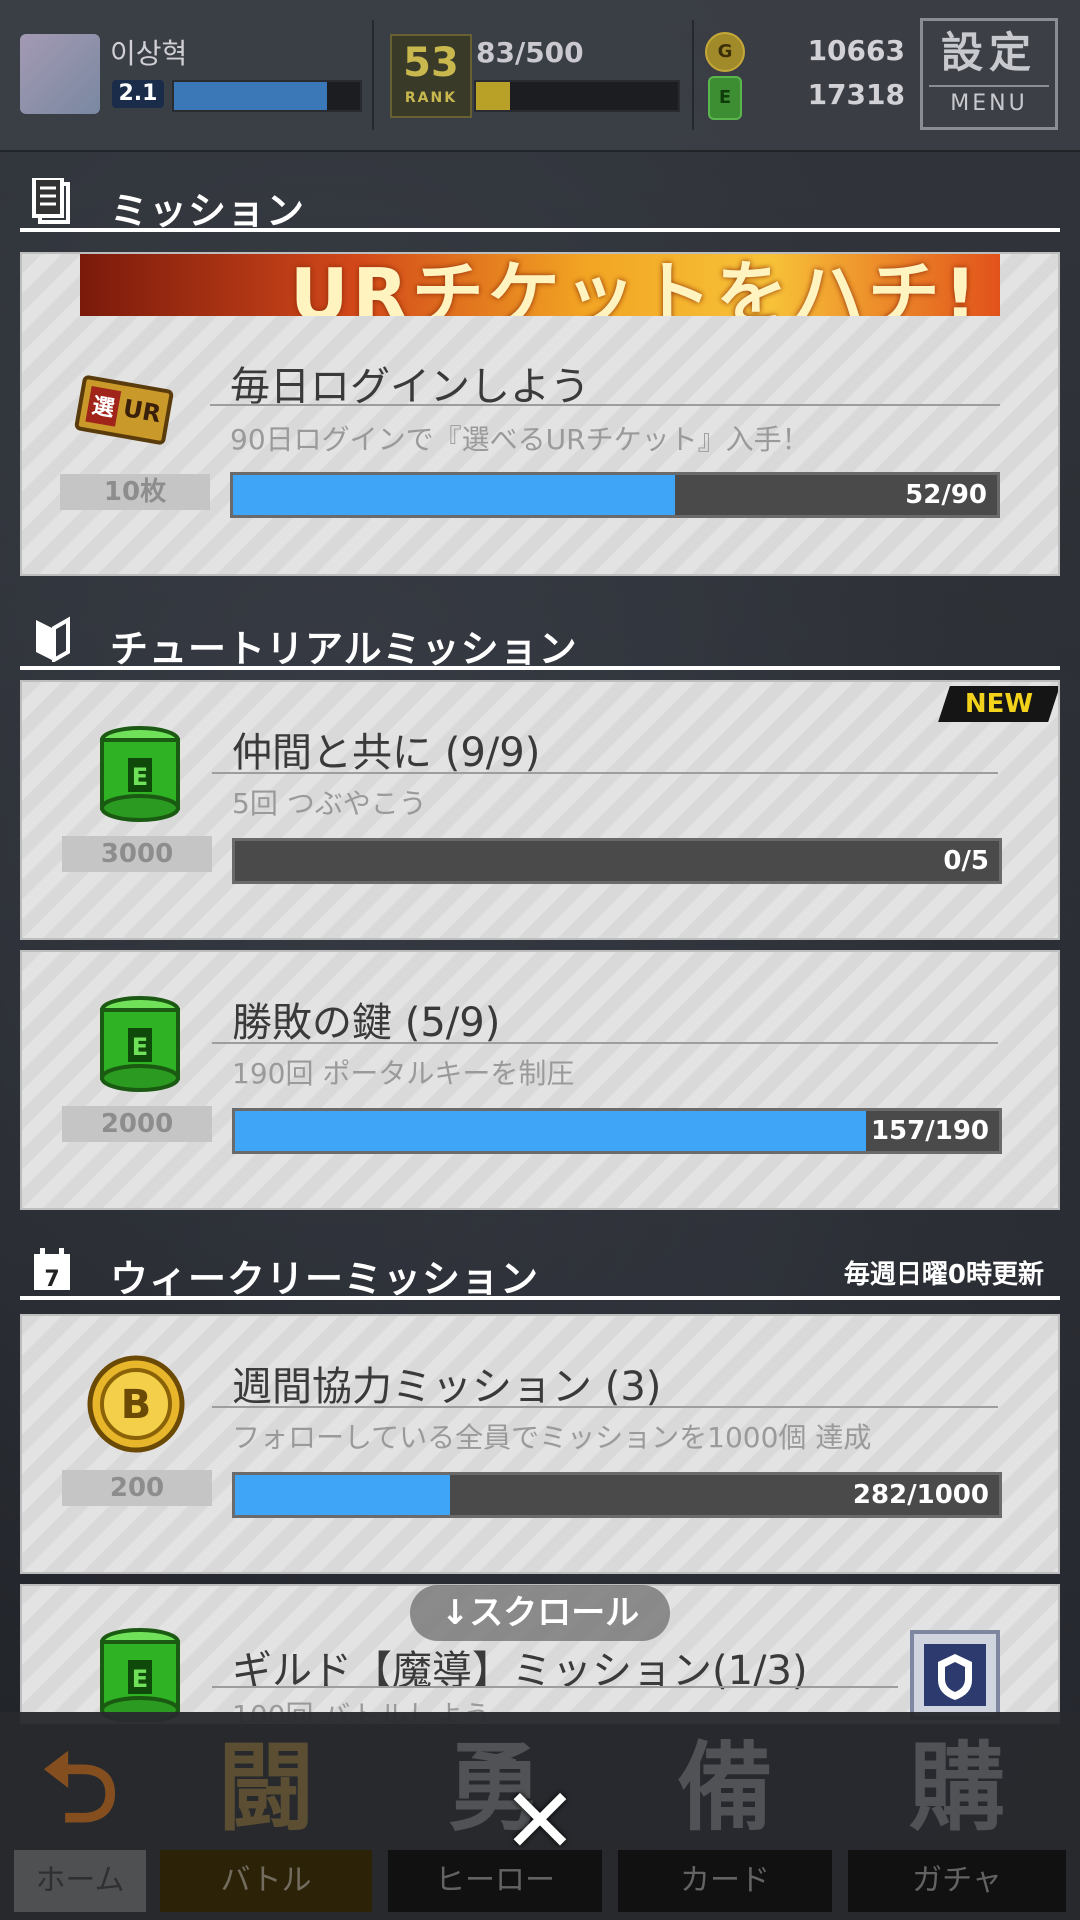 The height and width of the screenshot is (1920, 1080). What do you see at coordinates (137, 1488) in the screenshot?
I see `reward-quantity: 200` at bounding box center [137, 1488].